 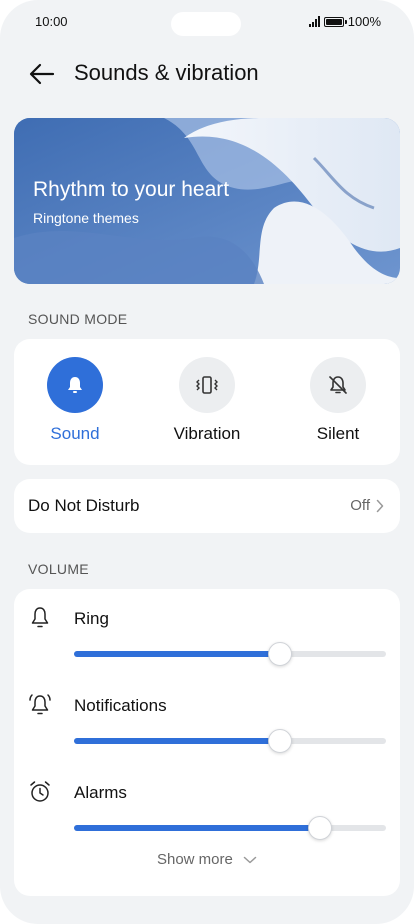 I want to click on sound-mode-silent: Silent, so click(x=338, y=400).